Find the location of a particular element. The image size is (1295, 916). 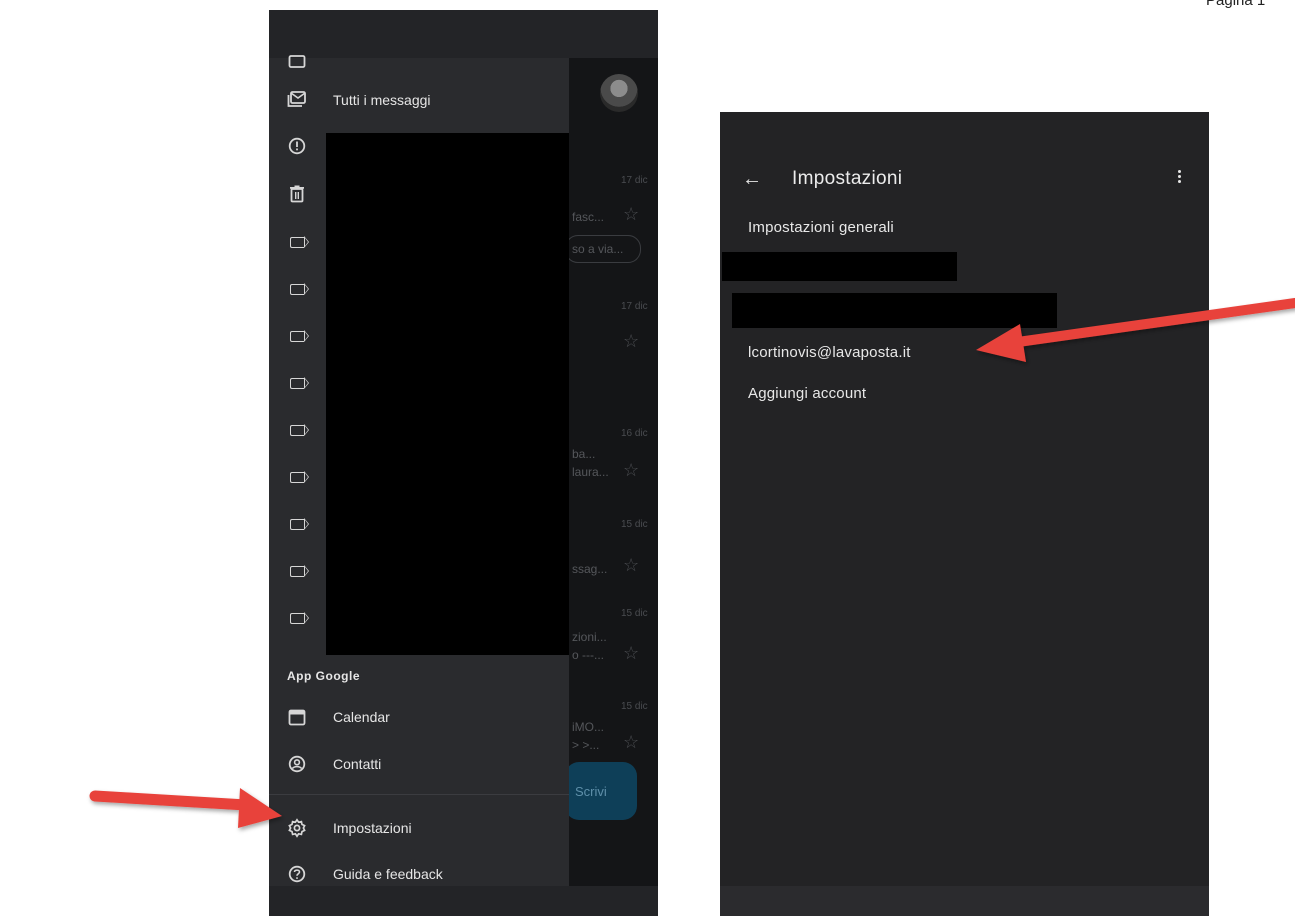

annotation-arrow-account is located at coordinates (1135, 330).